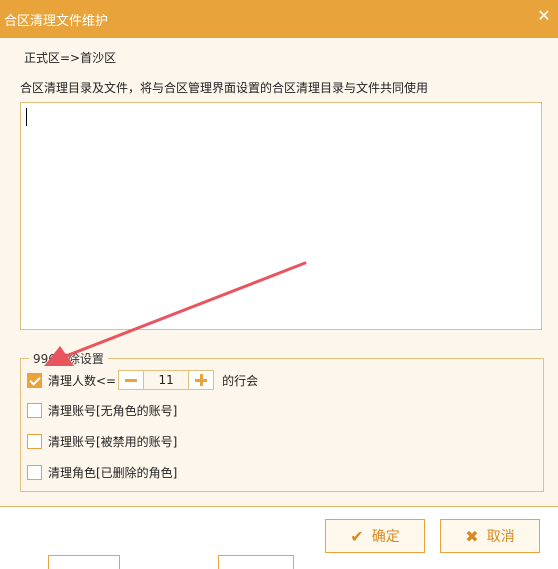 This screenshot has height=569, width=558. What do you see at coordinates (70, 58) in the screenshot?
I see `breadcrumb: 正式区=>首沙区` at bounding box center [70, 58].